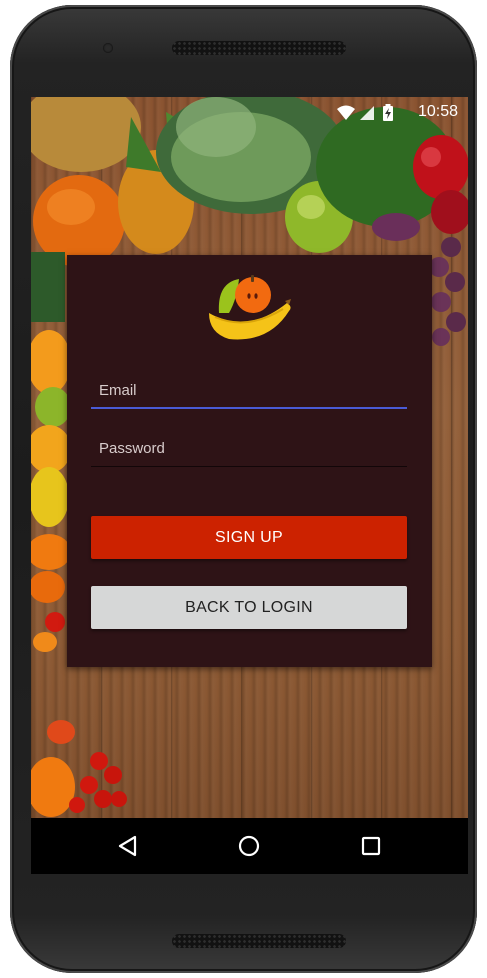 The width and height of the screenshot is (487, 978). What do you see at coordinates (249, 113) in the screenshot?
I see `status-bar: 10:58` at bounding box center [249, 113].